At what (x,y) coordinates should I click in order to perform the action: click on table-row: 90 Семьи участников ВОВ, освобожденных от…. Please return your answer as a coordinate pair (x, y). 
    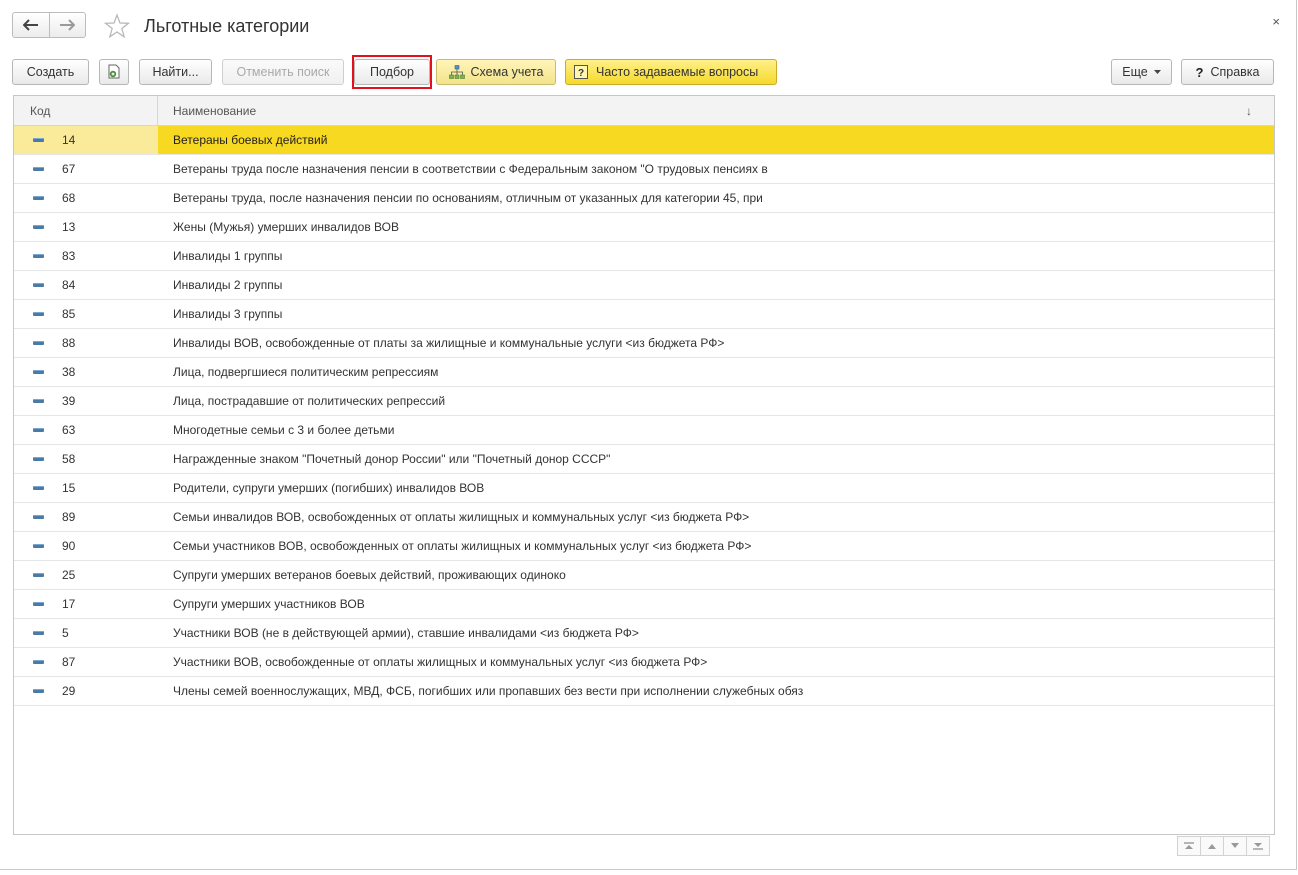
    Looking at the image, I should click on (644, 546).